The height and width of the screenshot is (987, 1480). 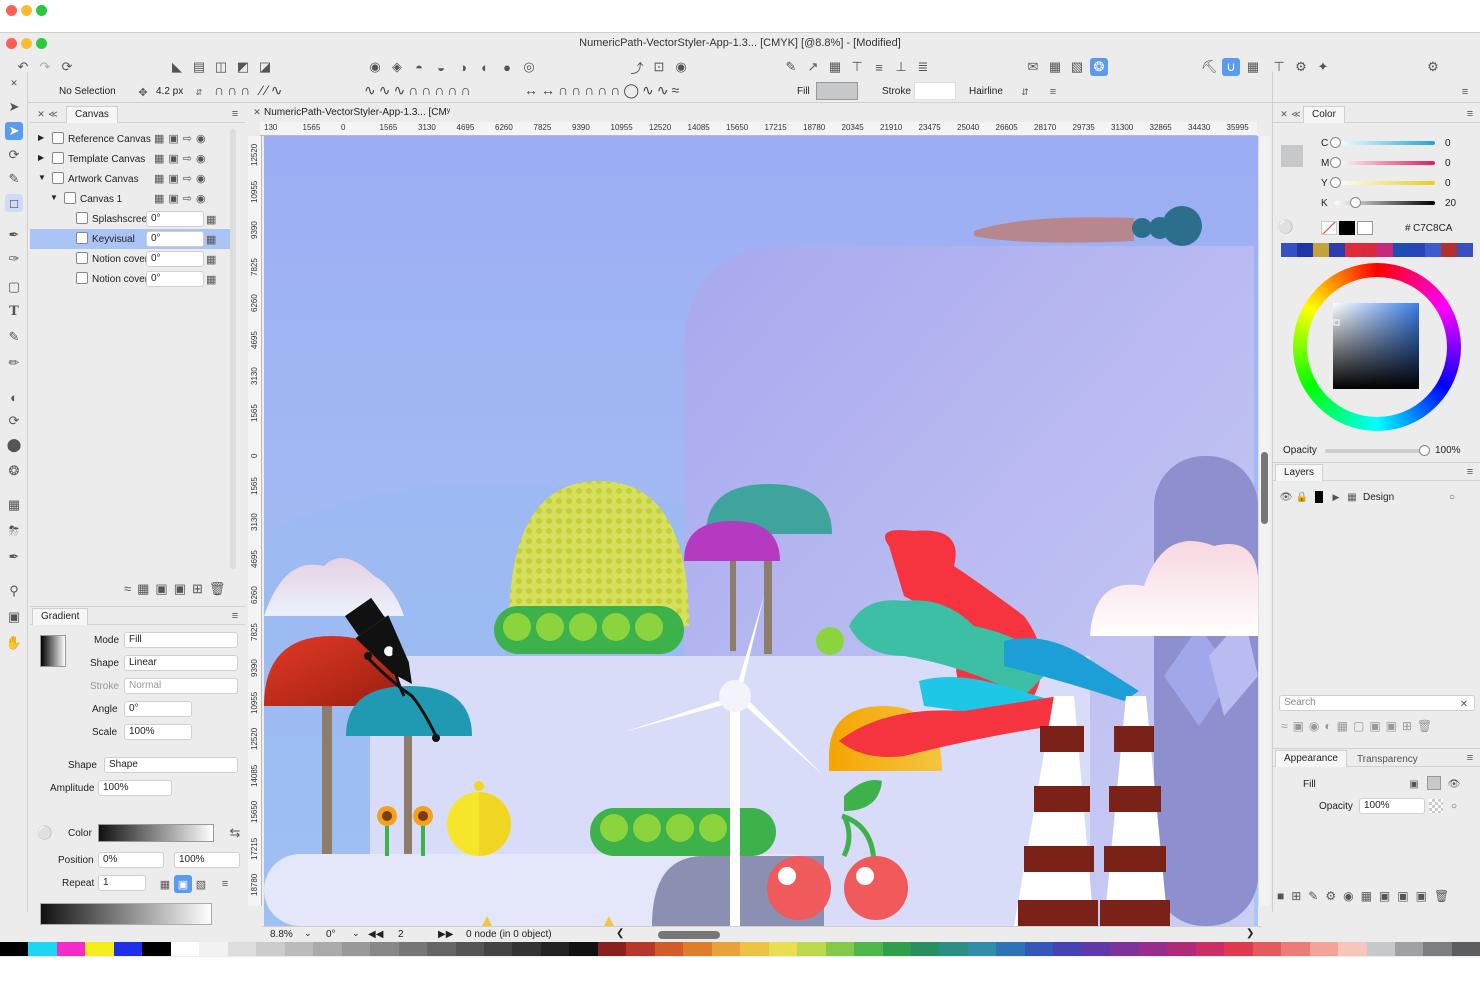 What do you see at coordinates (45, 67) in the screenshot?
I see `redo-icon: ↷` at bounding box center [45, 67].